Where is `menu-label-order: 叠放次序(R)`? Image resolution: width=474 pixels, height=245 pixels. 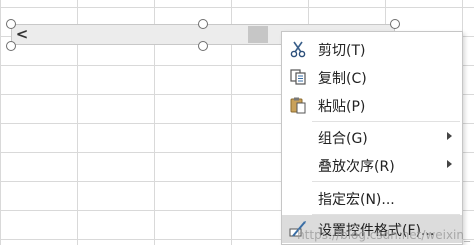 menu-label-order: 叠放次序(R) is located at coordinates (356, 167).